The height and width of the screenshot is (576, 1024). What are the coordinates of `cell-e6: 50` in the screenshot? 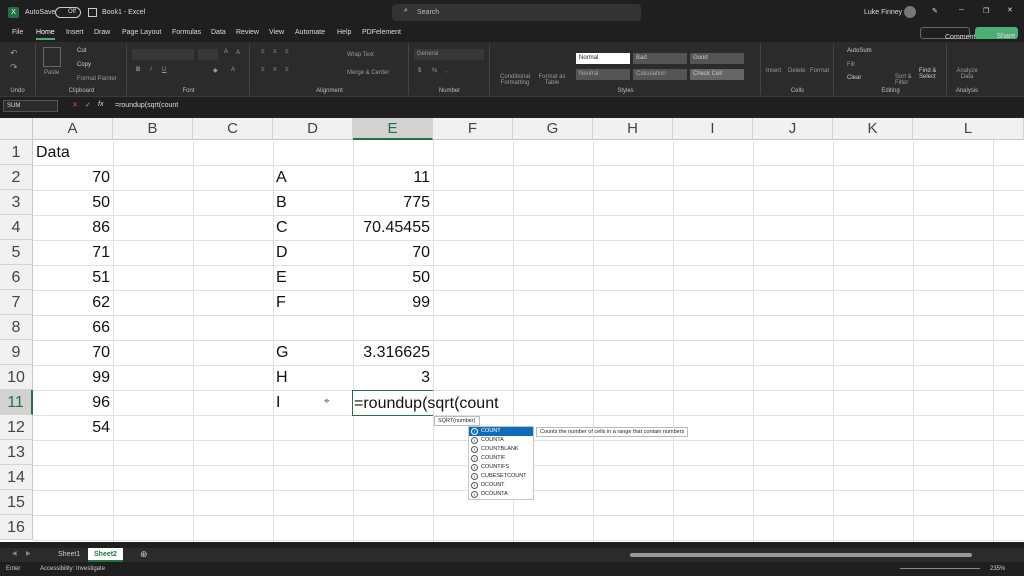 It's located at (393, 277).